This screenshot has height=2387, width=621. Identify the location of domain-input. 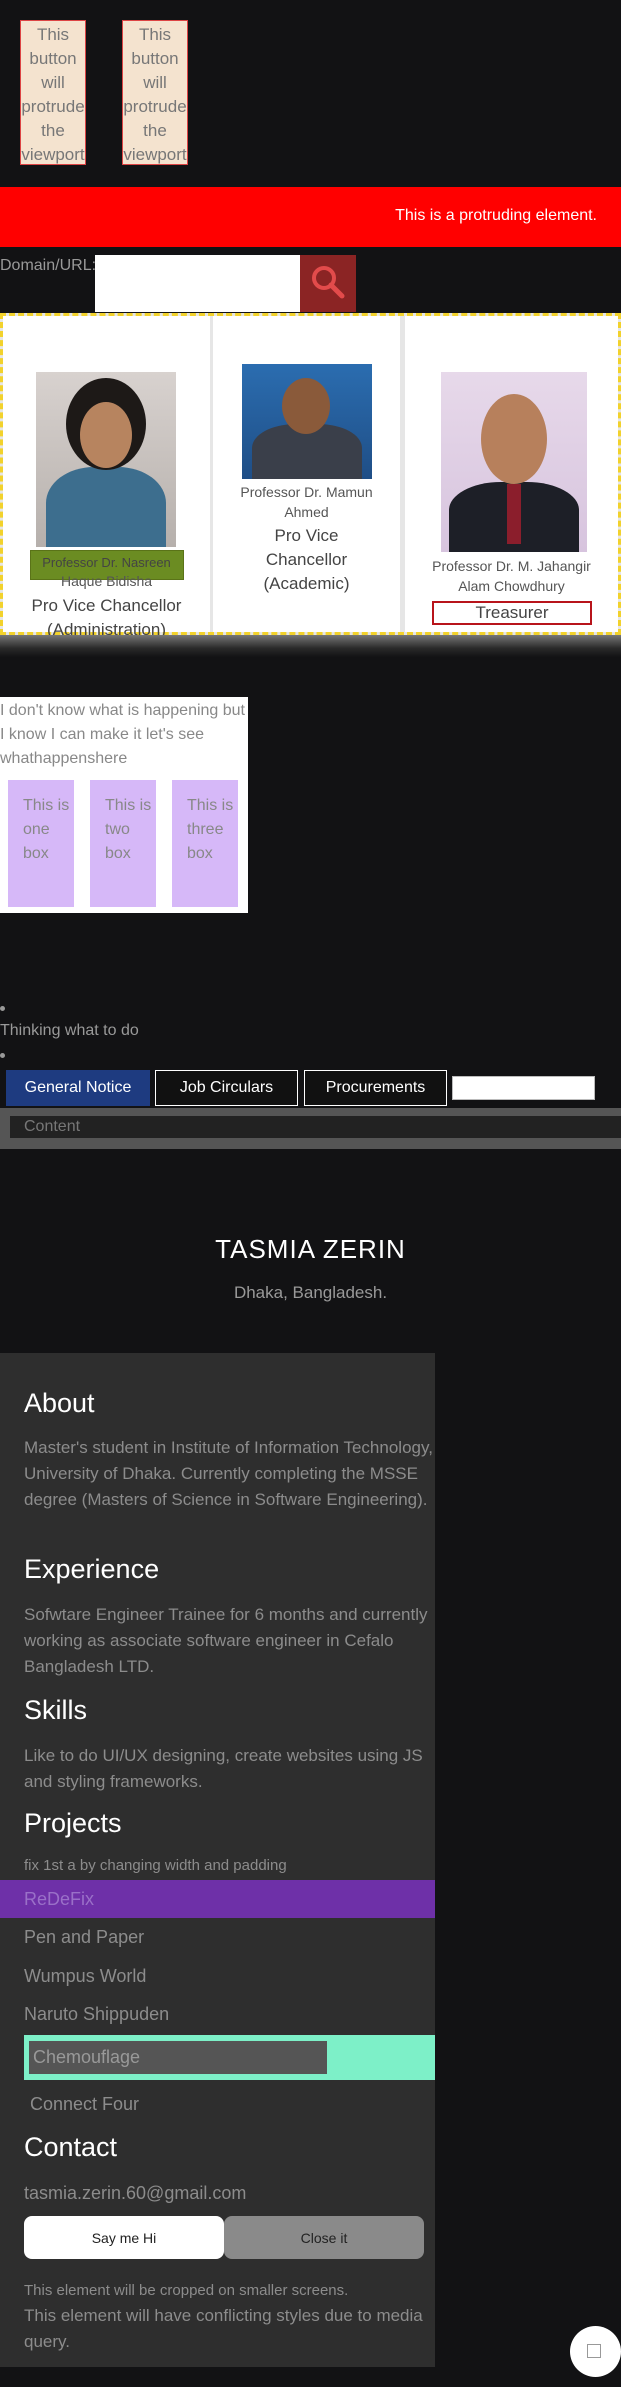
(197, 283).